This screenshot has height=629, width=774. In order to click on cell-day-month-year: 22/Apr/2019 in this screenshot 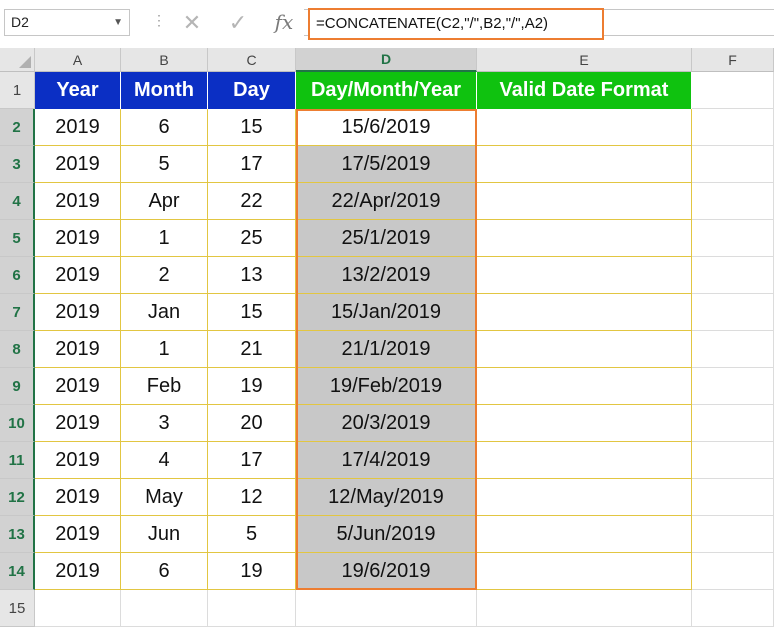, I will do `click(386, 201)`.